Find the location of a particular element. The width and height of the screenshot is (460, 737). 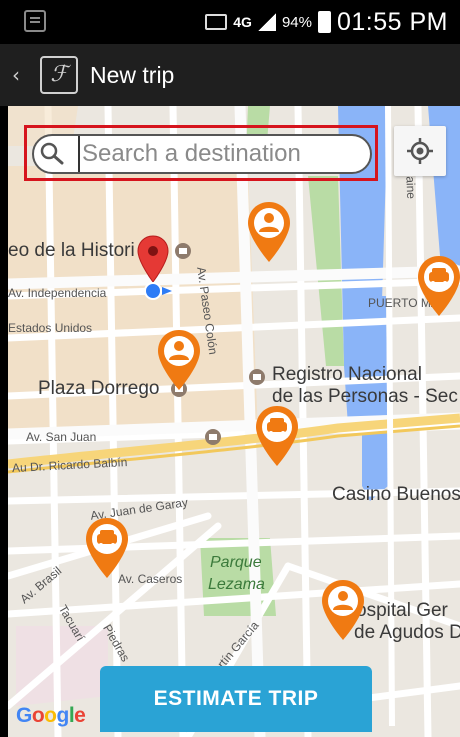

mute-icon is located at coordinates (216, 22).